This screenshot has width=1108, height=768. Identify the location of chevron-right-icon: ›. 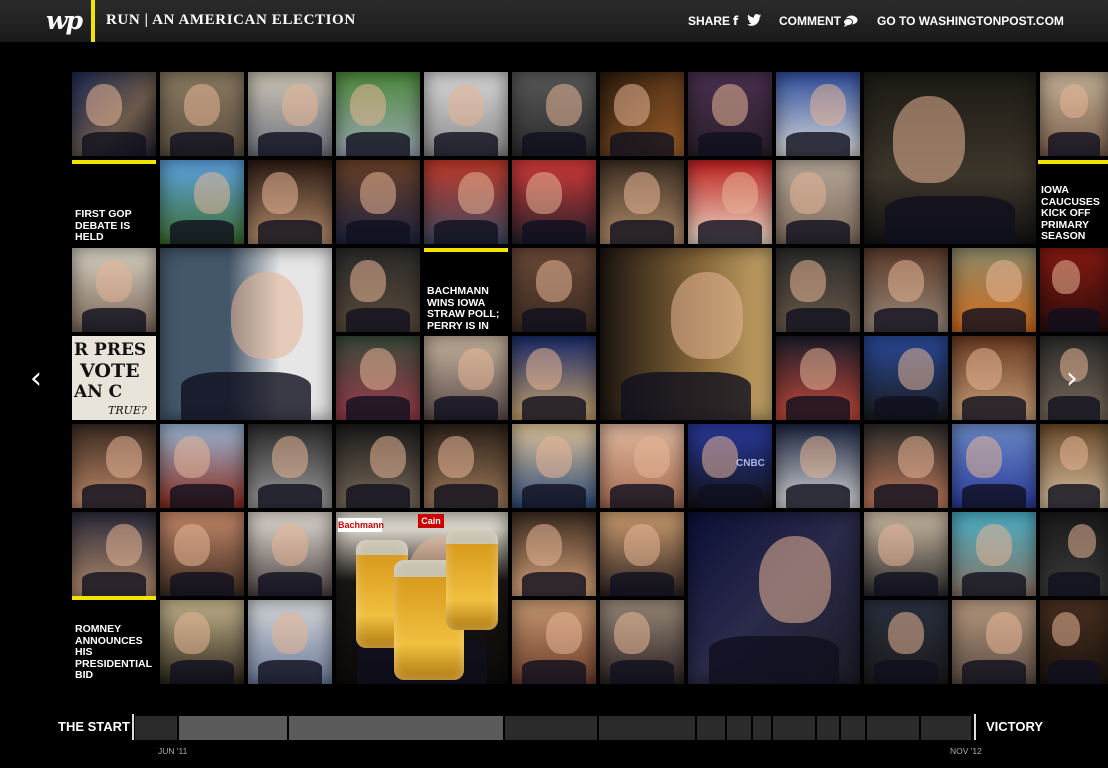
(1072, 379).